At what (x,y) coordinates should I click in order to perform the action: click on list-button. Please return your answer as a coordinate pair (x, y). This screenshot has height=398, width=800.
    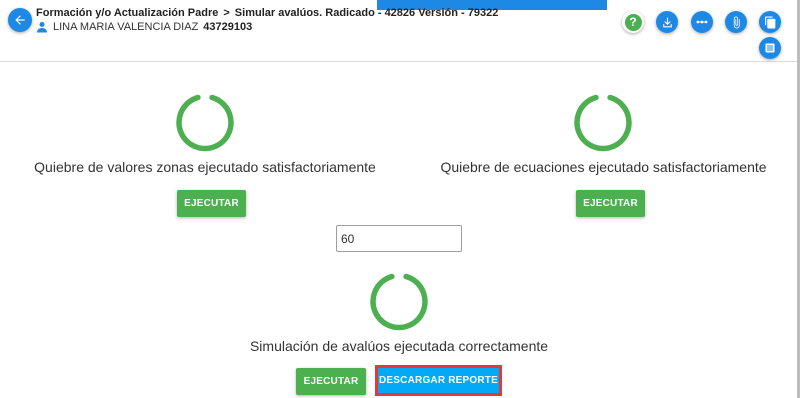
    Looking at the image, I should click on (770, 48).